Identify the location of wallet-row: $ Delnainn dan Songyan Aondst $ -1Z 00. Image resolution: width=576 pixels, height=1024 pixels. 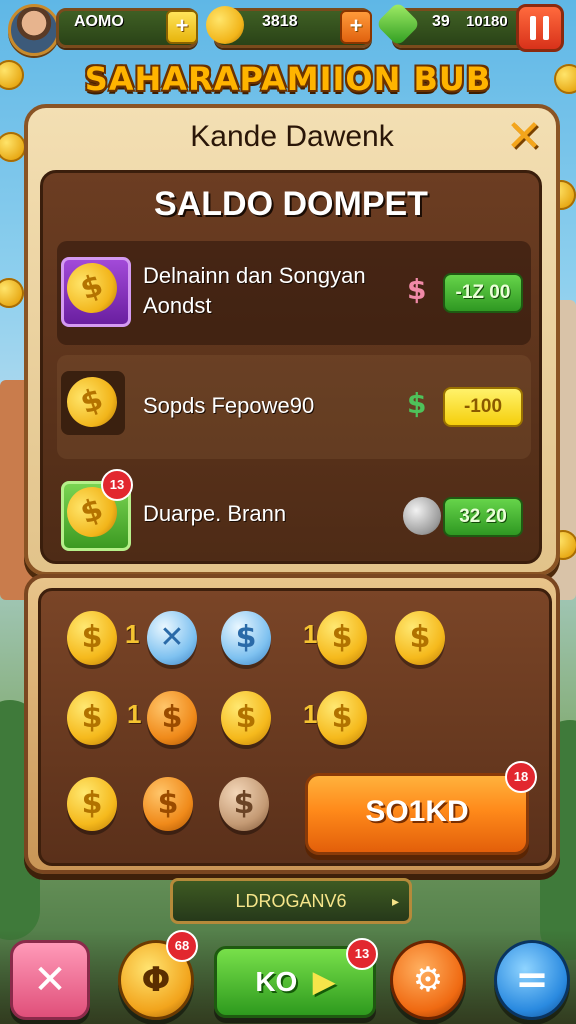
(294, 293).